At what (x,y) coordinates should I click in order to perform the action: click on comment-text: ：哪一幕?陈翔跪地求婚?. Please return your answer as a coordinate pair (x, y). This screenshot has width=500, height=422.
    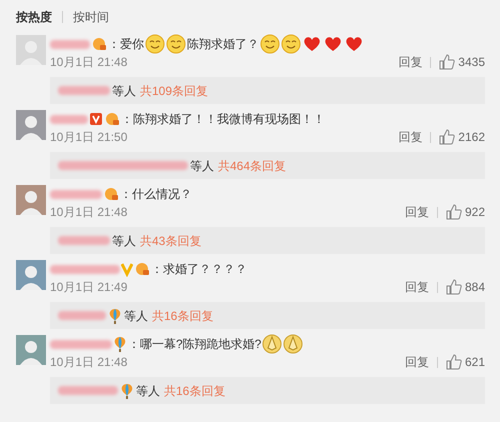
    Looking at the image, I should click on (195, 344).